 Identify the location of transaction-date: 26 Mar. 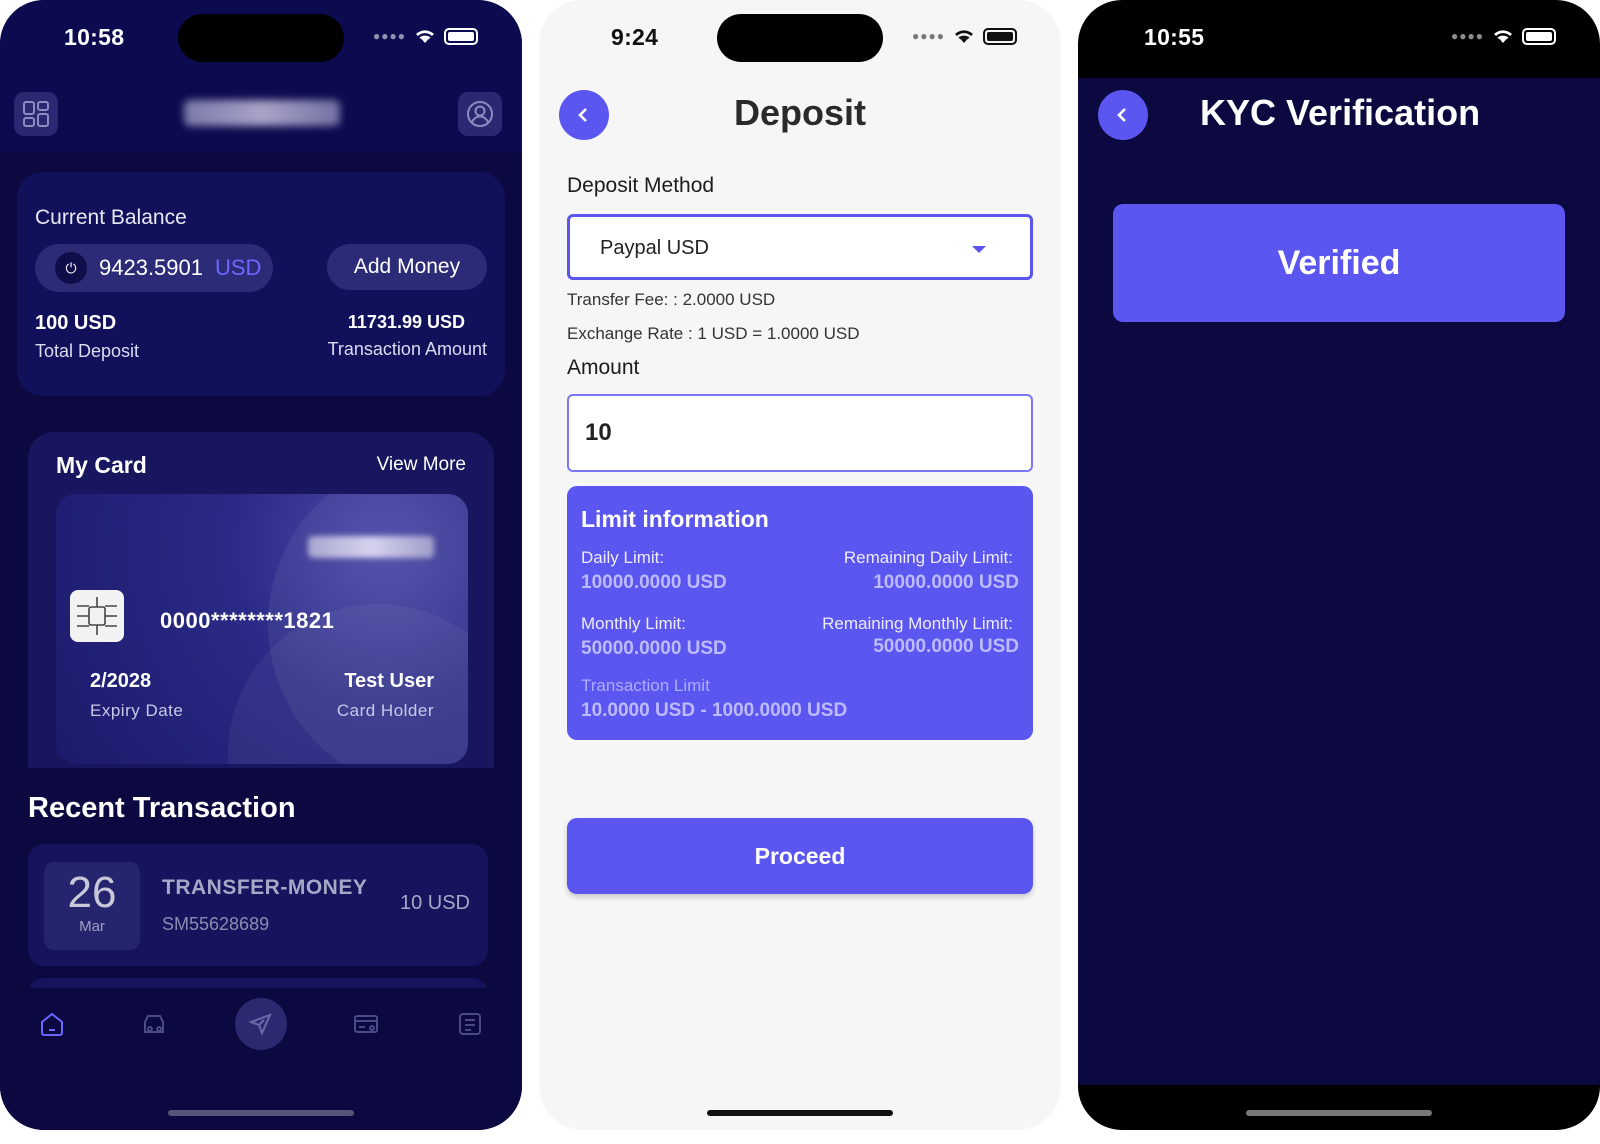
(92, 906).